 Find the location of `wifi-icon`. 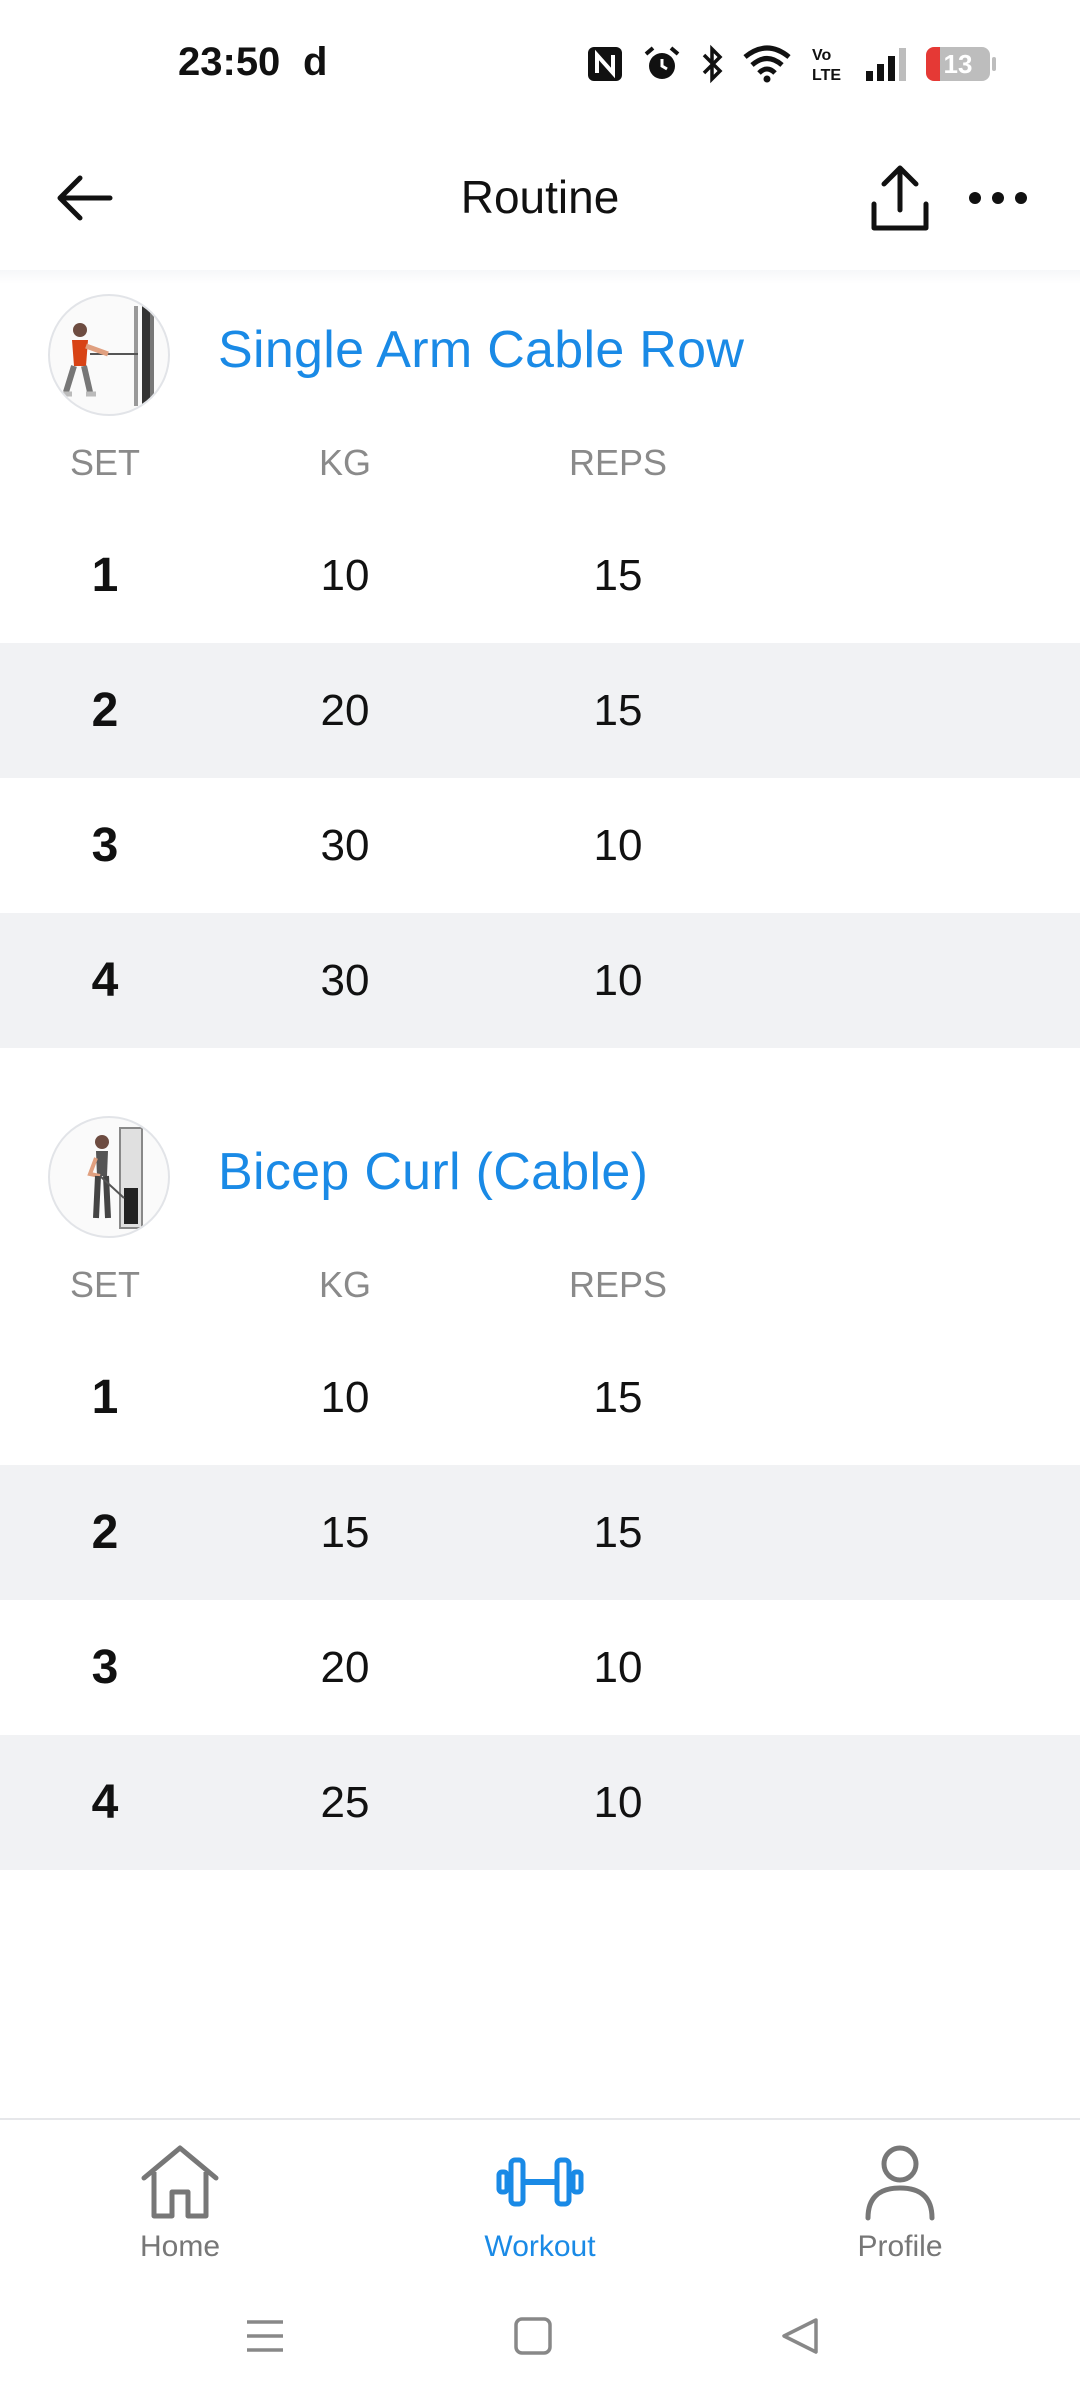

wifi-icon is located at coordinates (767, 64).